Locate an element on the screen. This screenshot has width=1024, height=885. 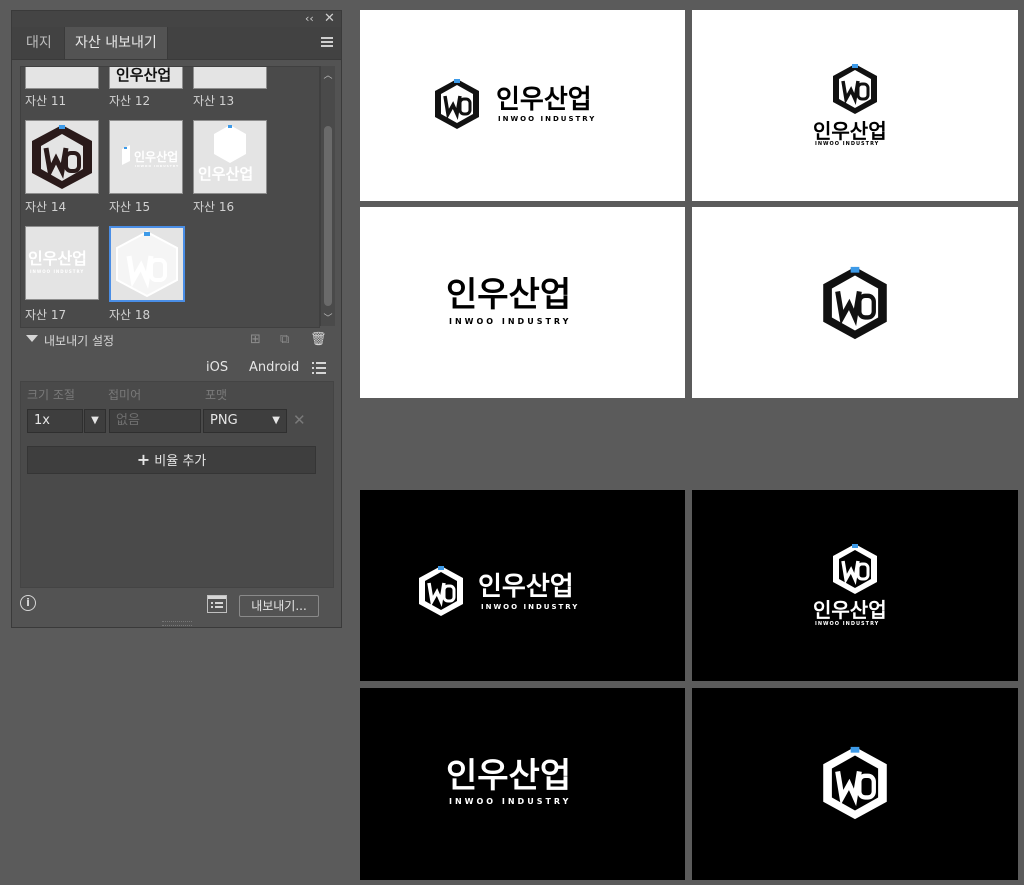
format-value: PNG is located at coordinates (224, 420).